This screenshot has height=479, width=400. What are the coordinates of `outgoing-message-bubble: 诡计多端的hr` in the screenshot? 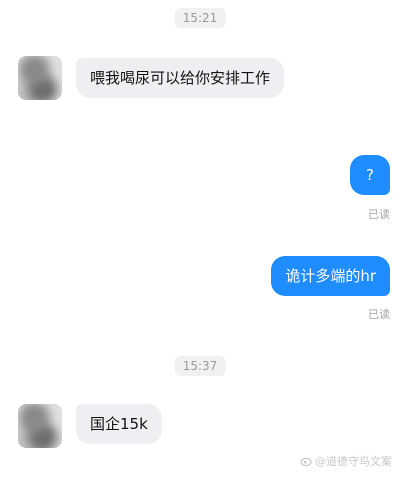 It's located at (330, 276).